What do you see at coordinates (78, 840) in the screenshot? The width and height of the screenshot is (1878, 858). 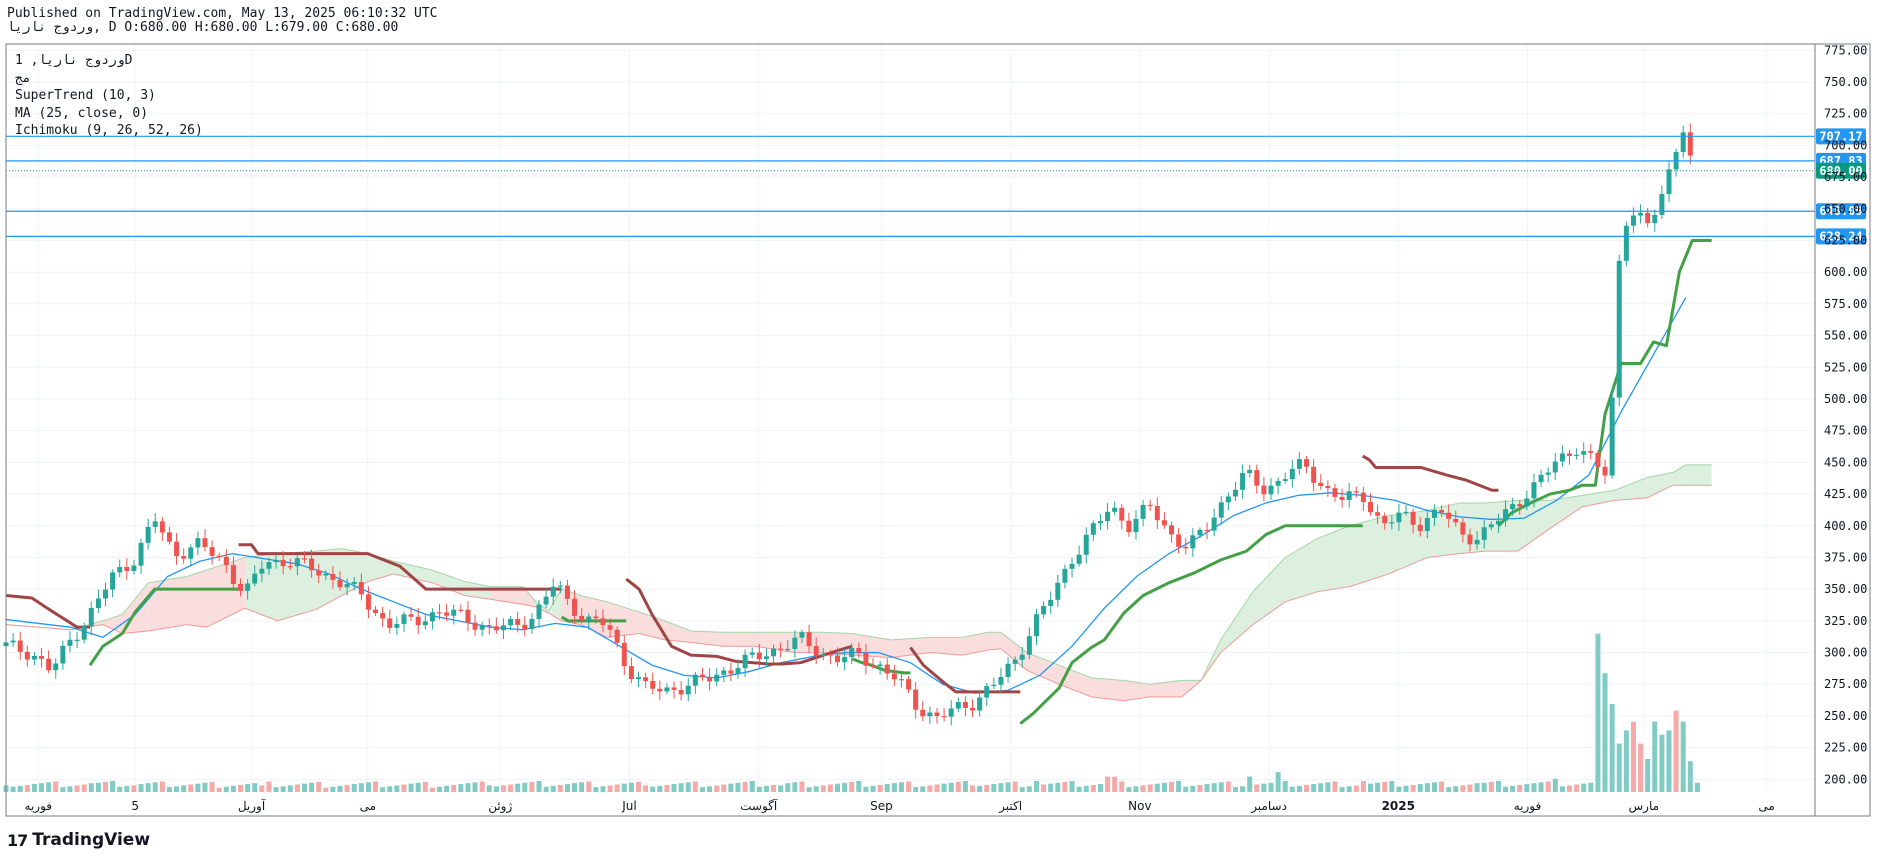 I see `tradingview-logo: 17 TradingView` at bounding box center [78, 840].